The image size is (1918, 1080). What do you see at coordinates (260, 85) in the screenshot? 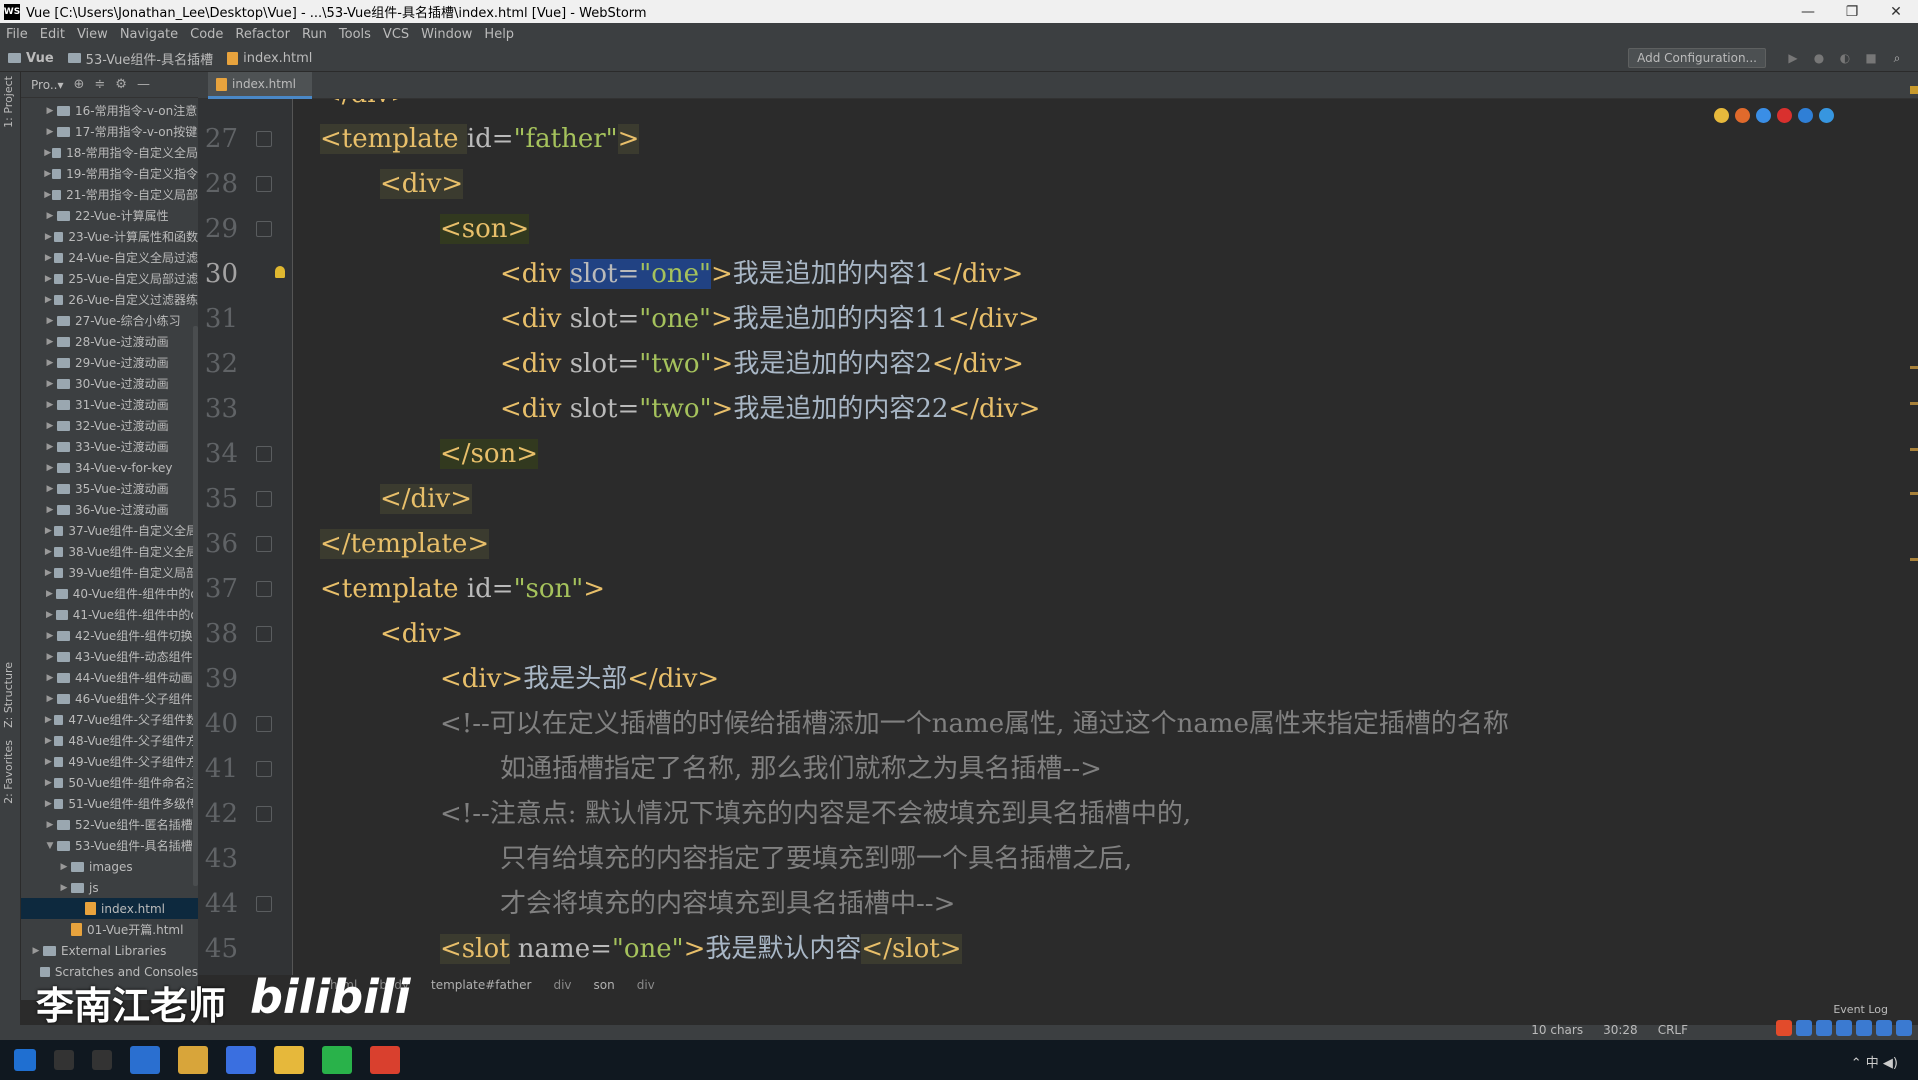
I see `tab-index-html: index.html` at bounding box center [260, 85].